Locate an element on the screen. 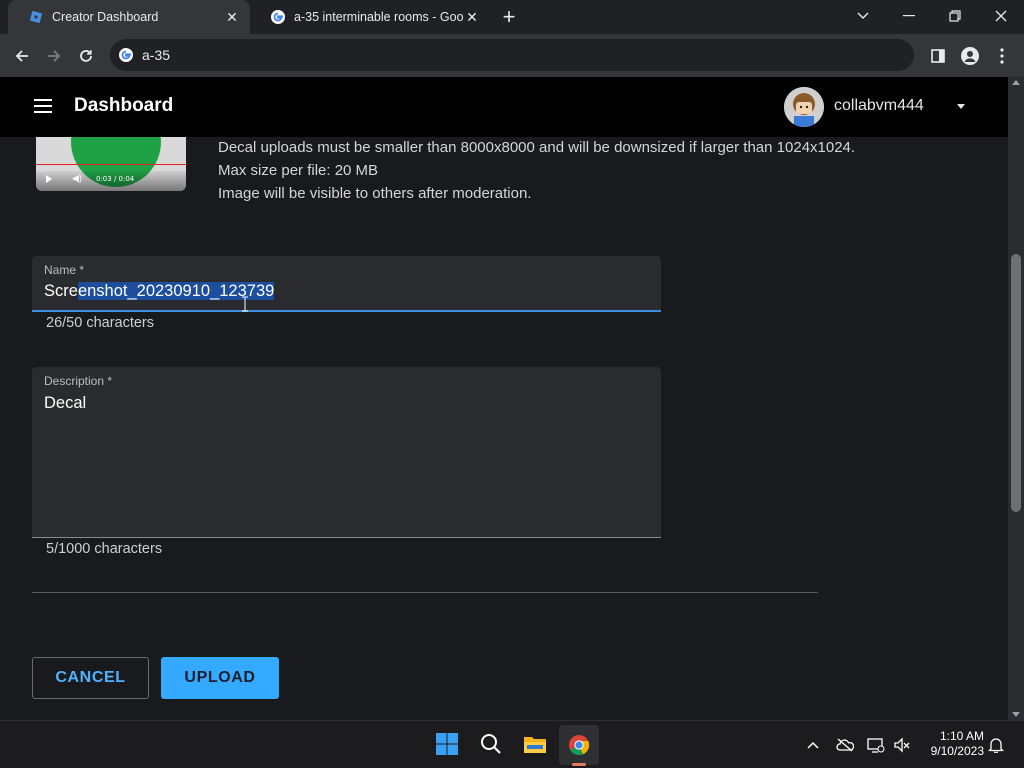 The image size is (1024, 768). system-clock: 1:10 AM 9/10/2023 is located at coordinates (951, 744).